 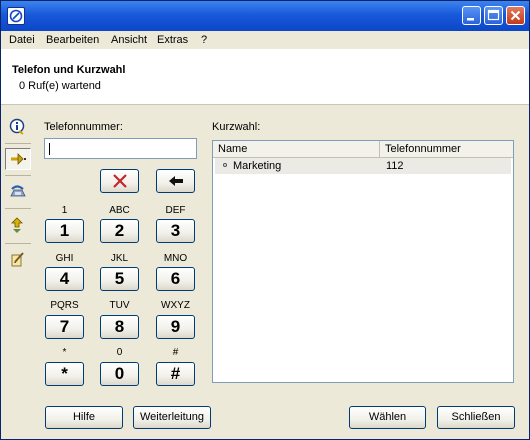 What do you see at coordinates (175, 352) in the screenshot?
I see `key-label-hash: #` at bounding box center [175, 352].